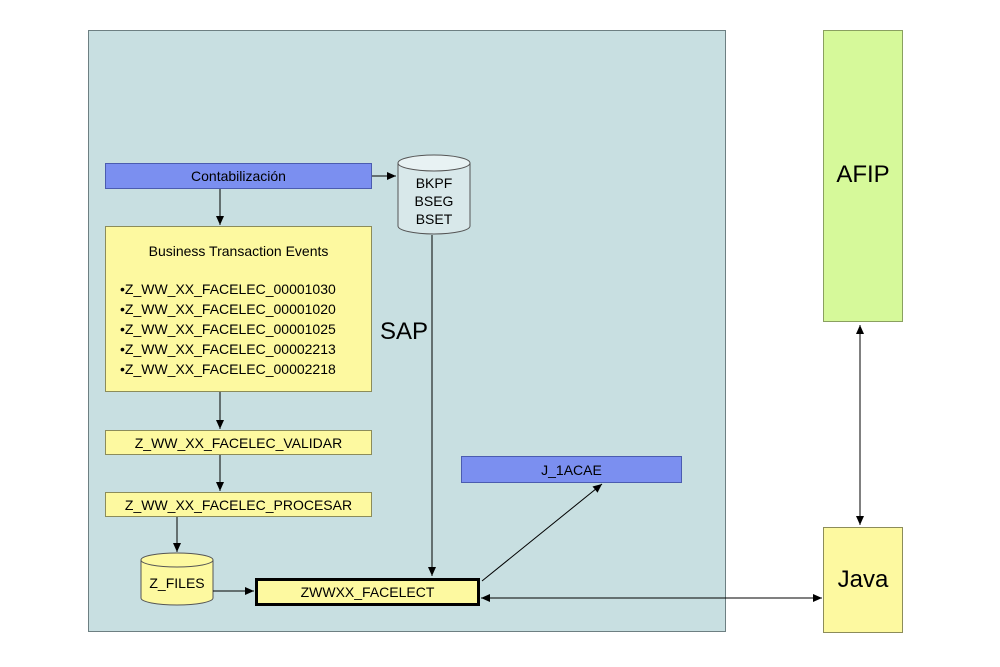 This screenshot has height=667, width=1000. Describe the element at coordinates (177, 583) in the screenshot. I see `z-files-label: Z_FILES` at that location.